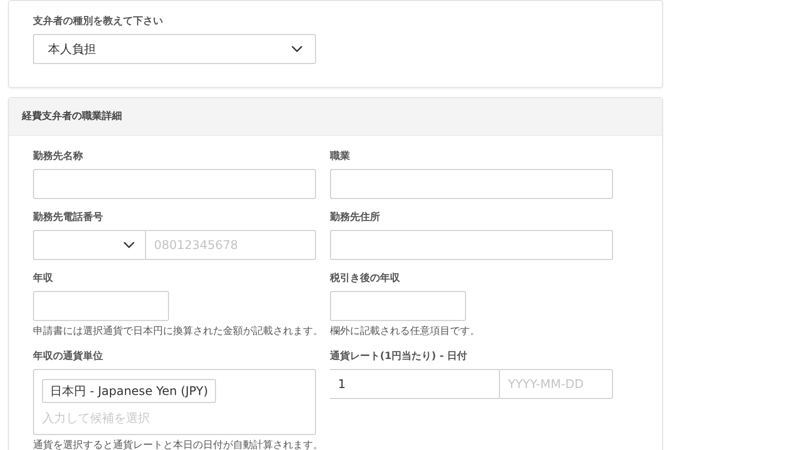 The width and height of the screenshot is (800, 450). Describe the element at coordinates (43, 279) in the screenshot. I see `field-label: 年収` at that location.